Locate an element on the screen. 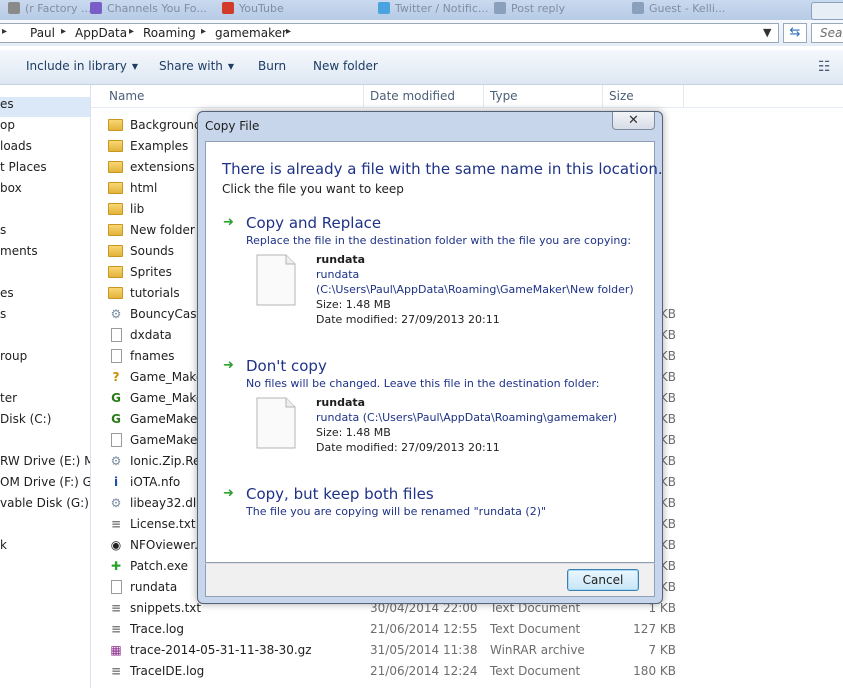  window-button is located at coordinates (827, 11).